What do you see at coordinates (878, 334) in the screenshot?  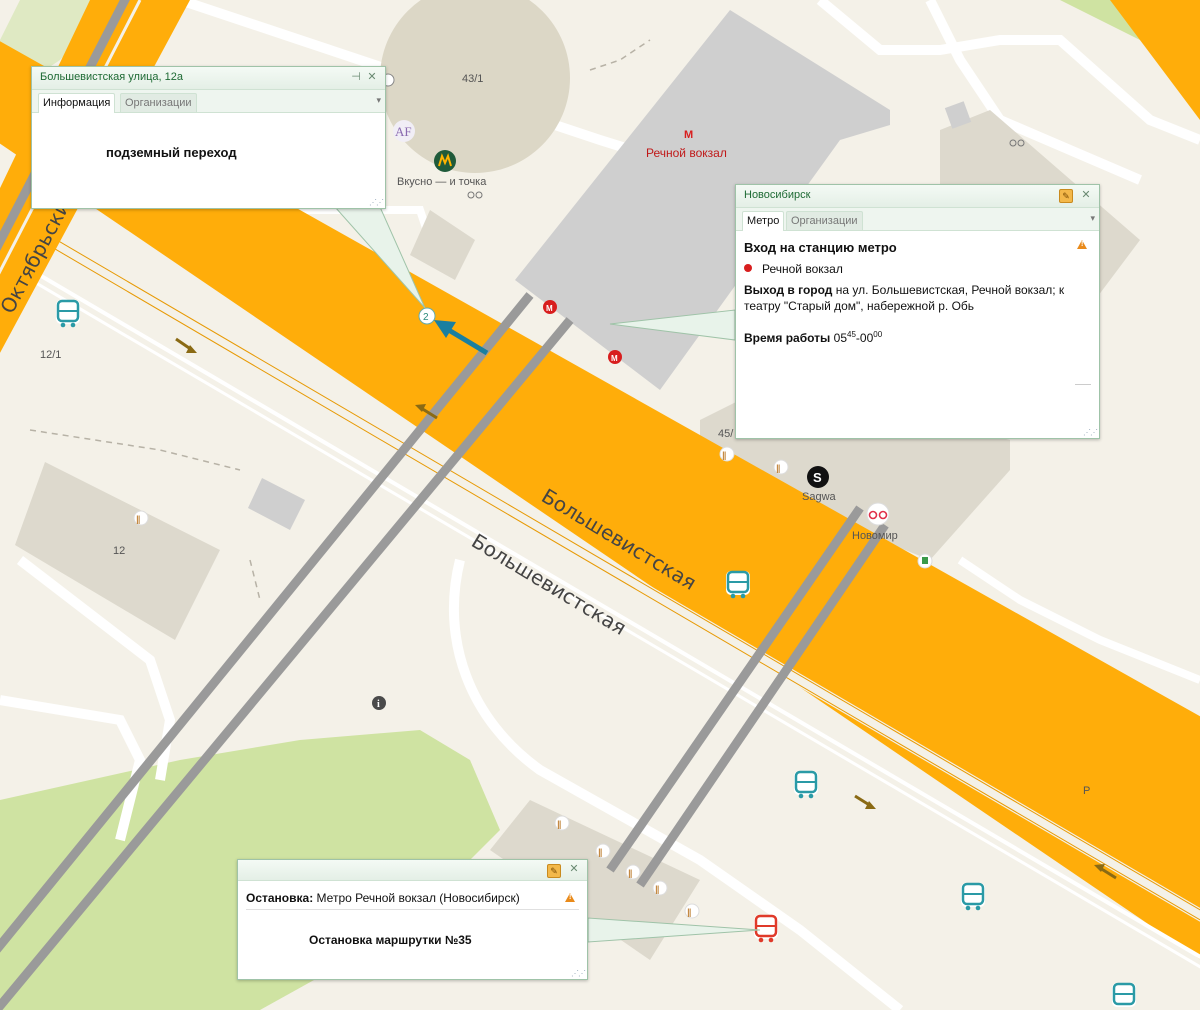 I see `hours-close-minutes: 00` at bounding box center [878, 334].